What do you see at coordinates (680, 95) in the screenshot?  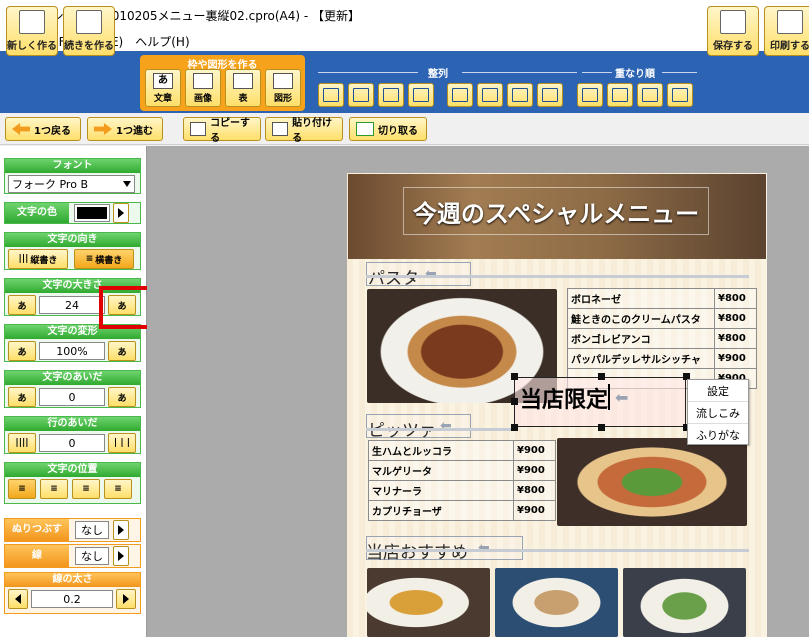 I see `send-back-button` at bounding box center [680, 95].